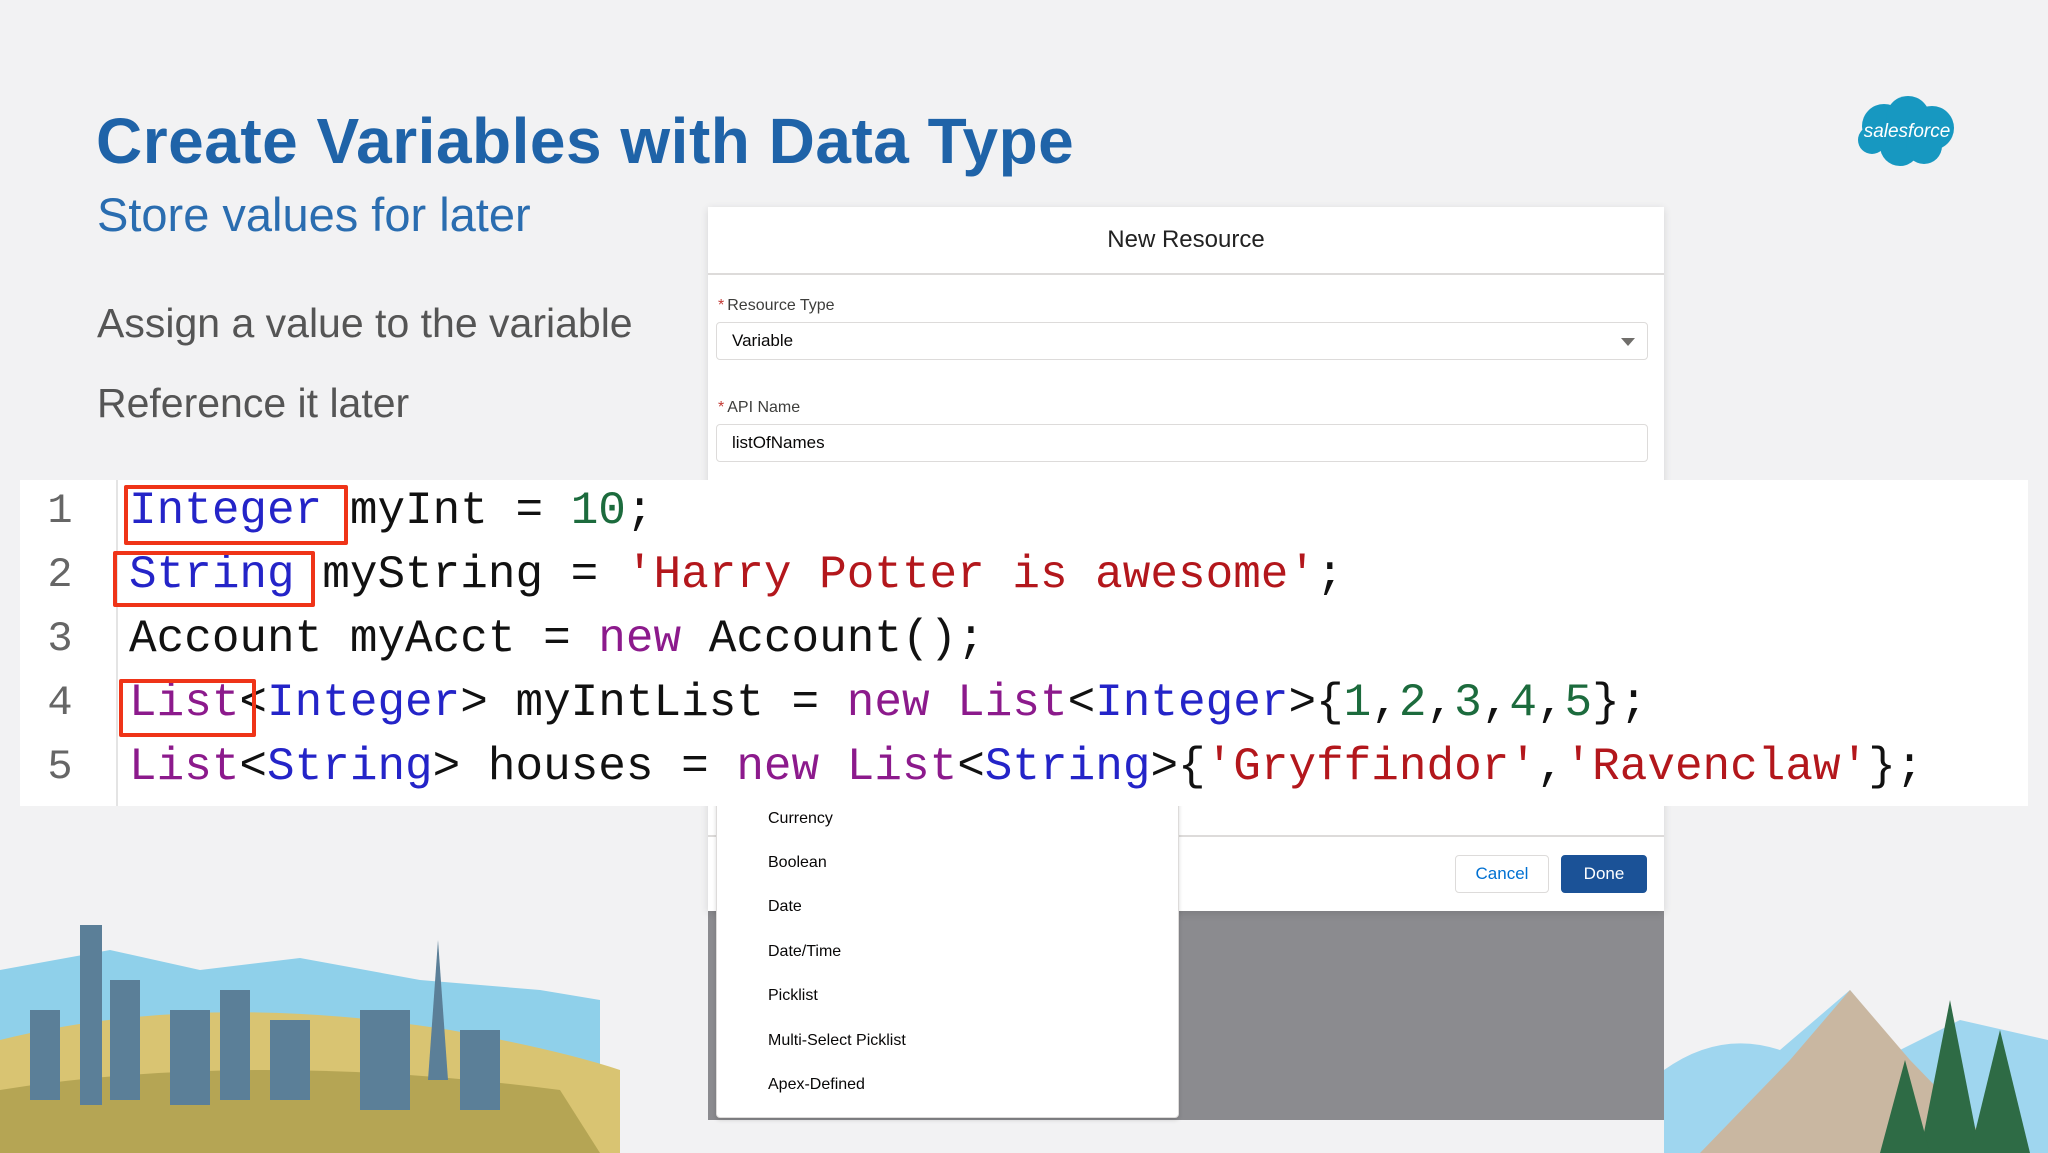 Image resolution: width=2048 pixels, height=1153 pixels. I want to click on code-token: 'Gryffindor', so click(1371, 767).